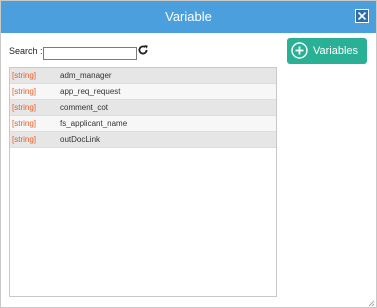  I want to click on dialog-titlebar: Variable, so click(188, 17).